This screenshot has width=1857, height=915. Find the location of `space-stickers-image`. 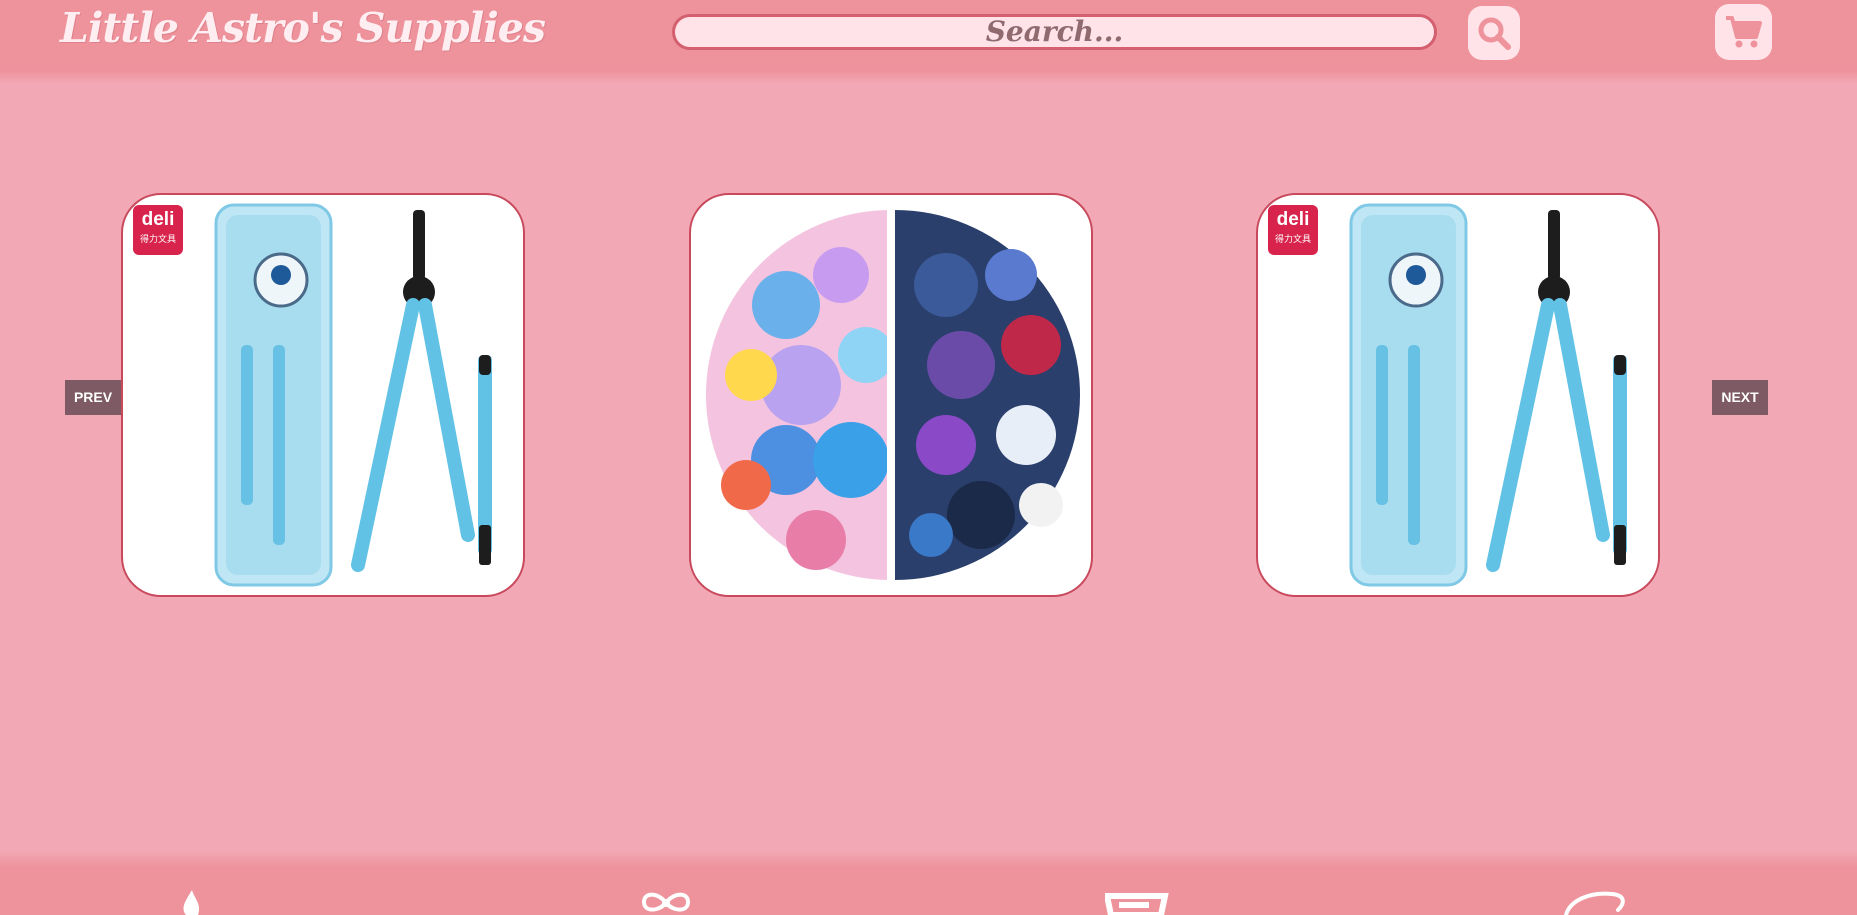

space-stickers-image is located at coordinates (893, 395).